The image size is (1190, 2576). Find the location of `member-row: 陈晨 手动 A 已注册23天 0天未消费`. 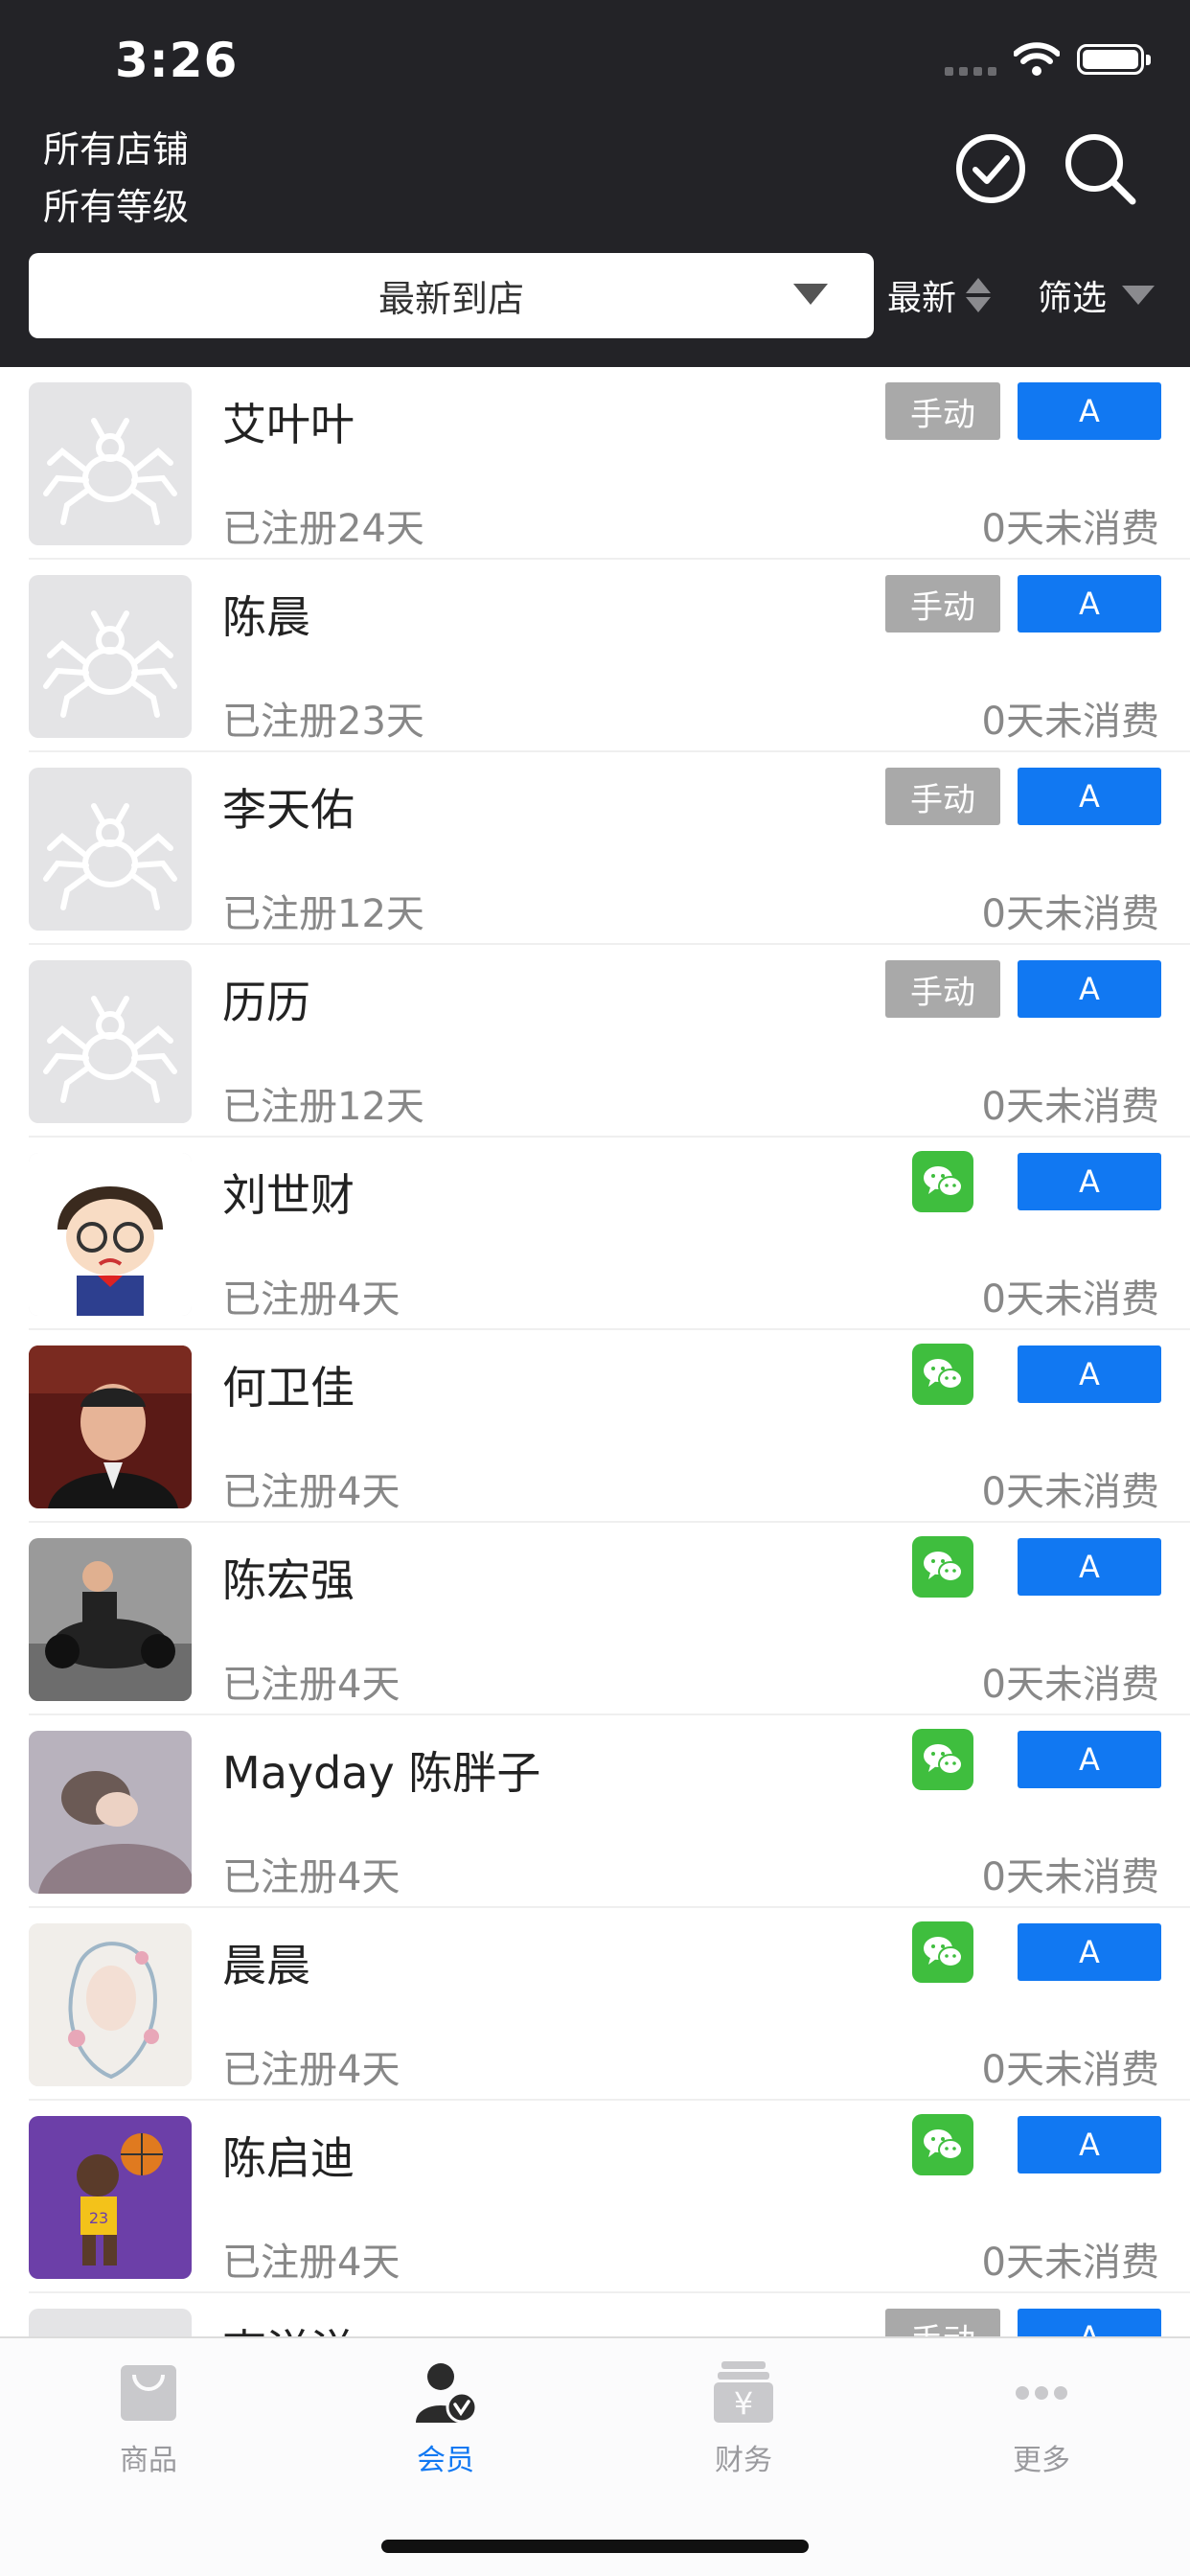

member-row: 陈晨 手动 A 已注册23天 0天未消费 is located at coordinates (595, 656).